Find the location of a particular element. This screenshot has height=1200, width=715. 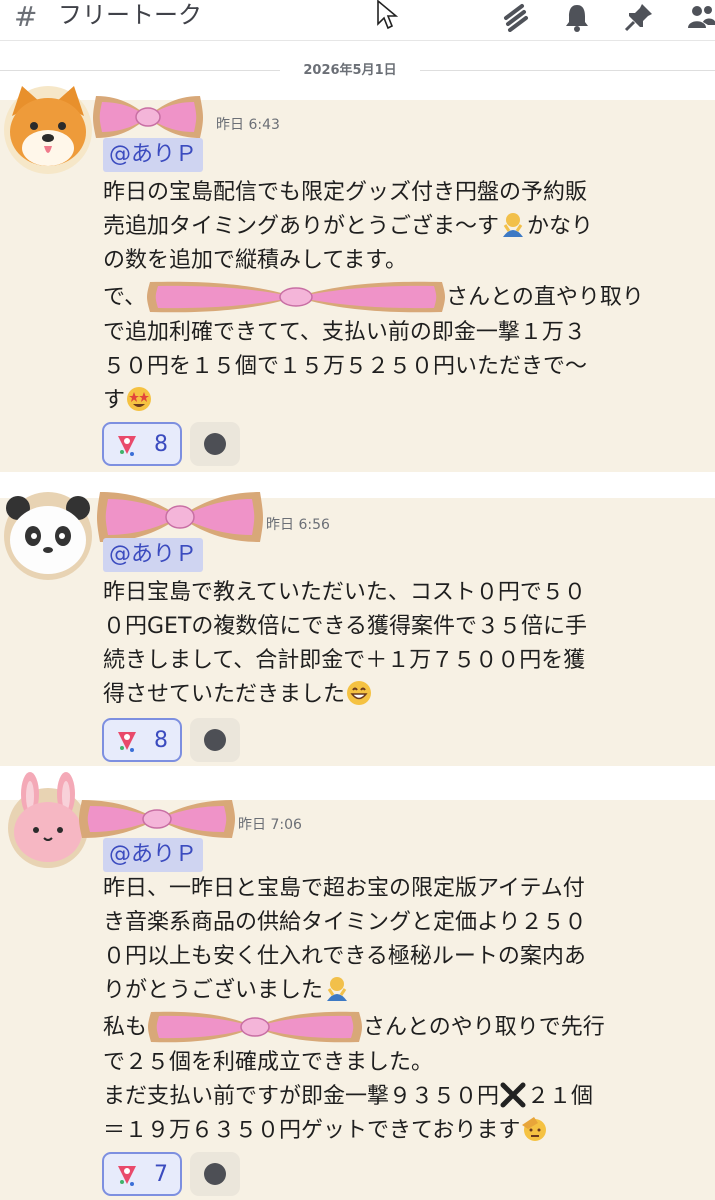

reaction-button: 7 is located at coordinates (142, 1174).